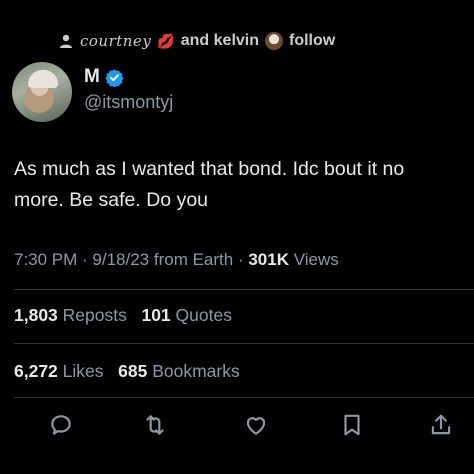 This screenshot has height=474, width=474. I want to click on reply-icon, so click(61, 425).